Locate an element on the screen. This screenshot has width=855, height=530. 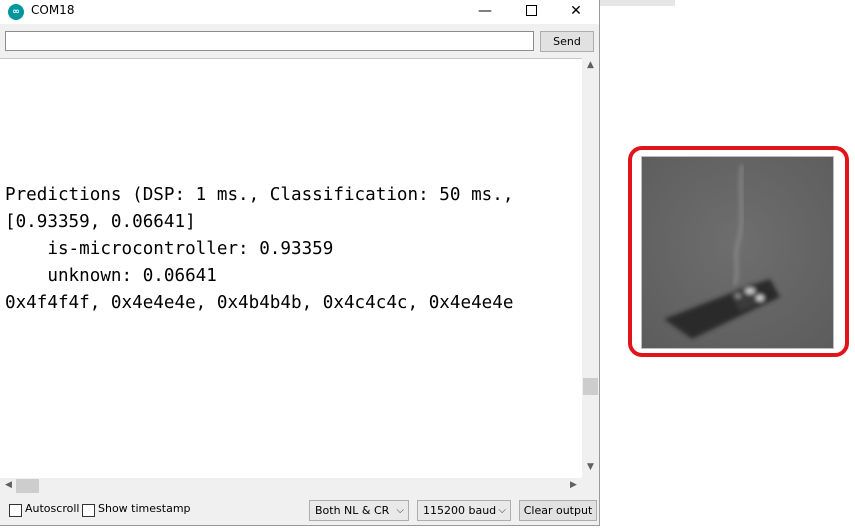
send-button: Send is located at coordinates (567, 41).